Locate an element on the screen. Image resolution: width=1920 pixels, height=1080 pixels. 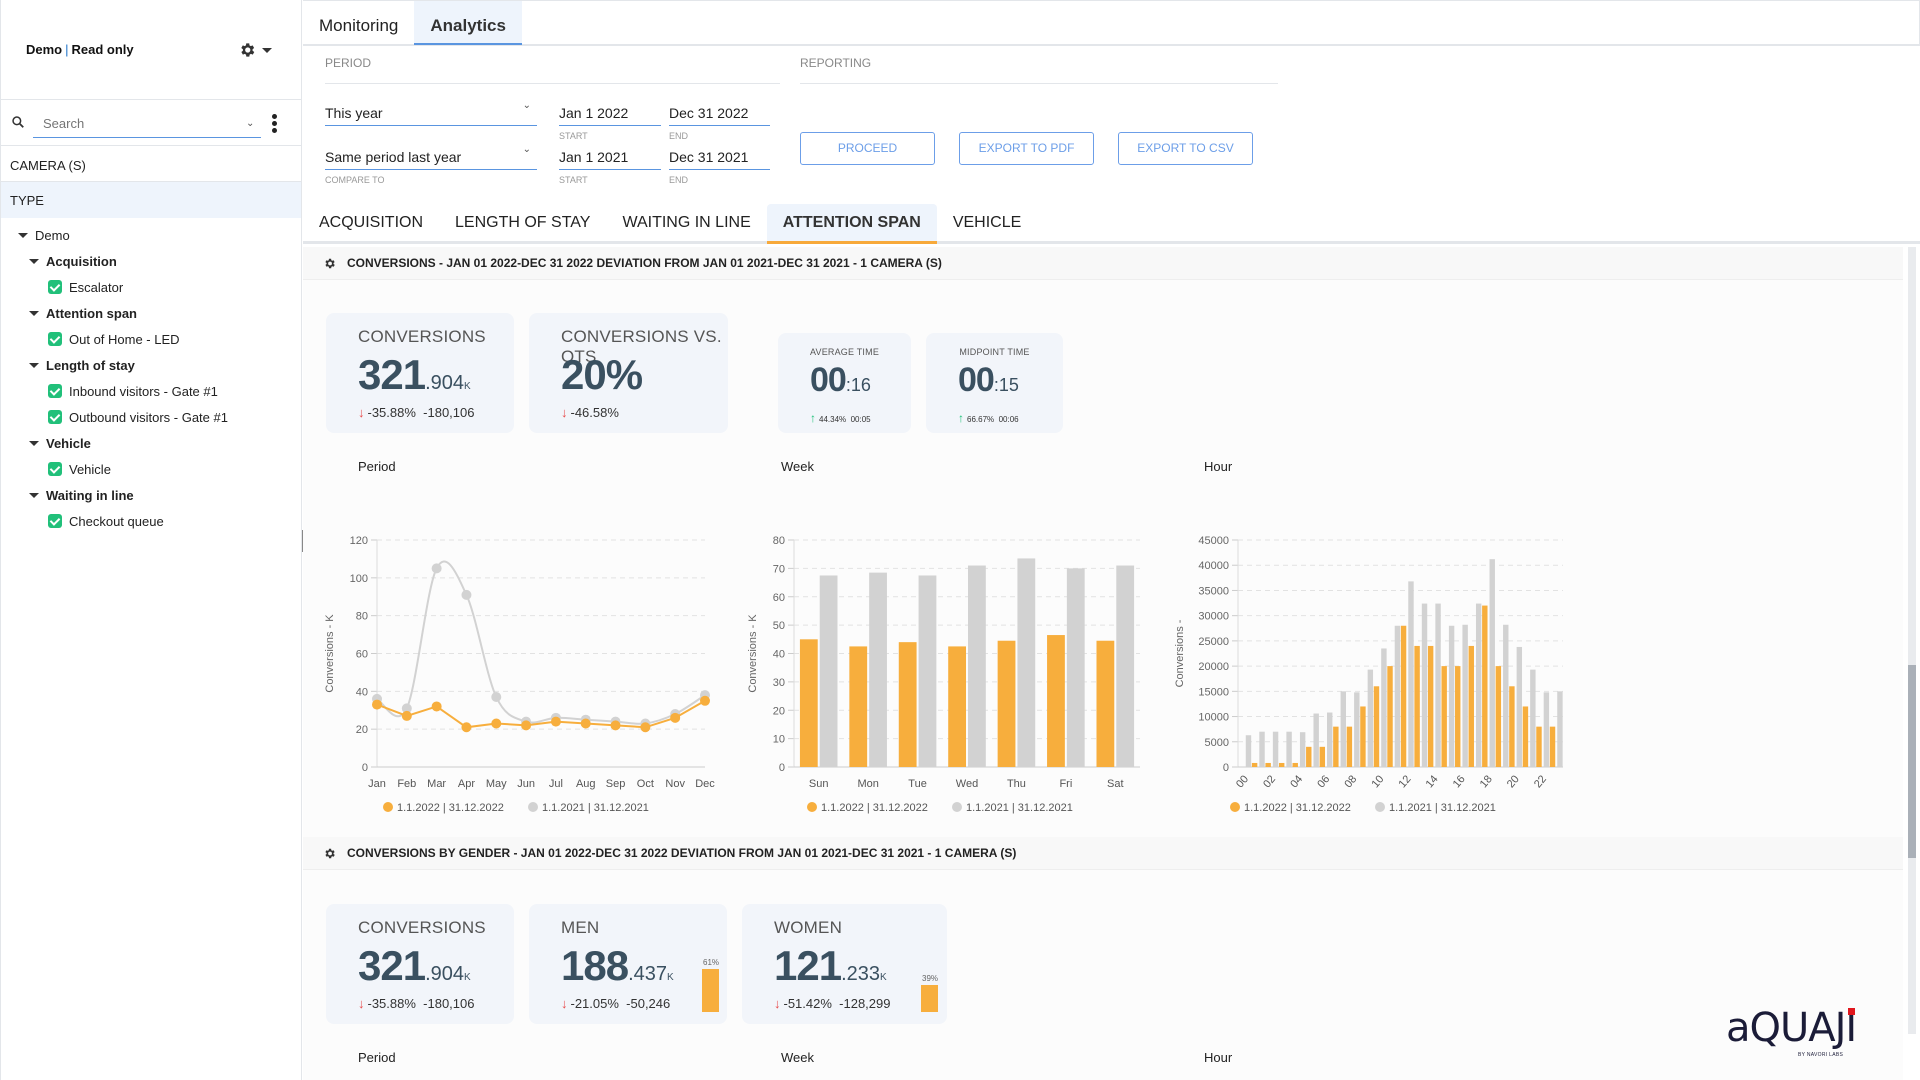
scrollbar-thumb is located at coordinates (1912, 761).